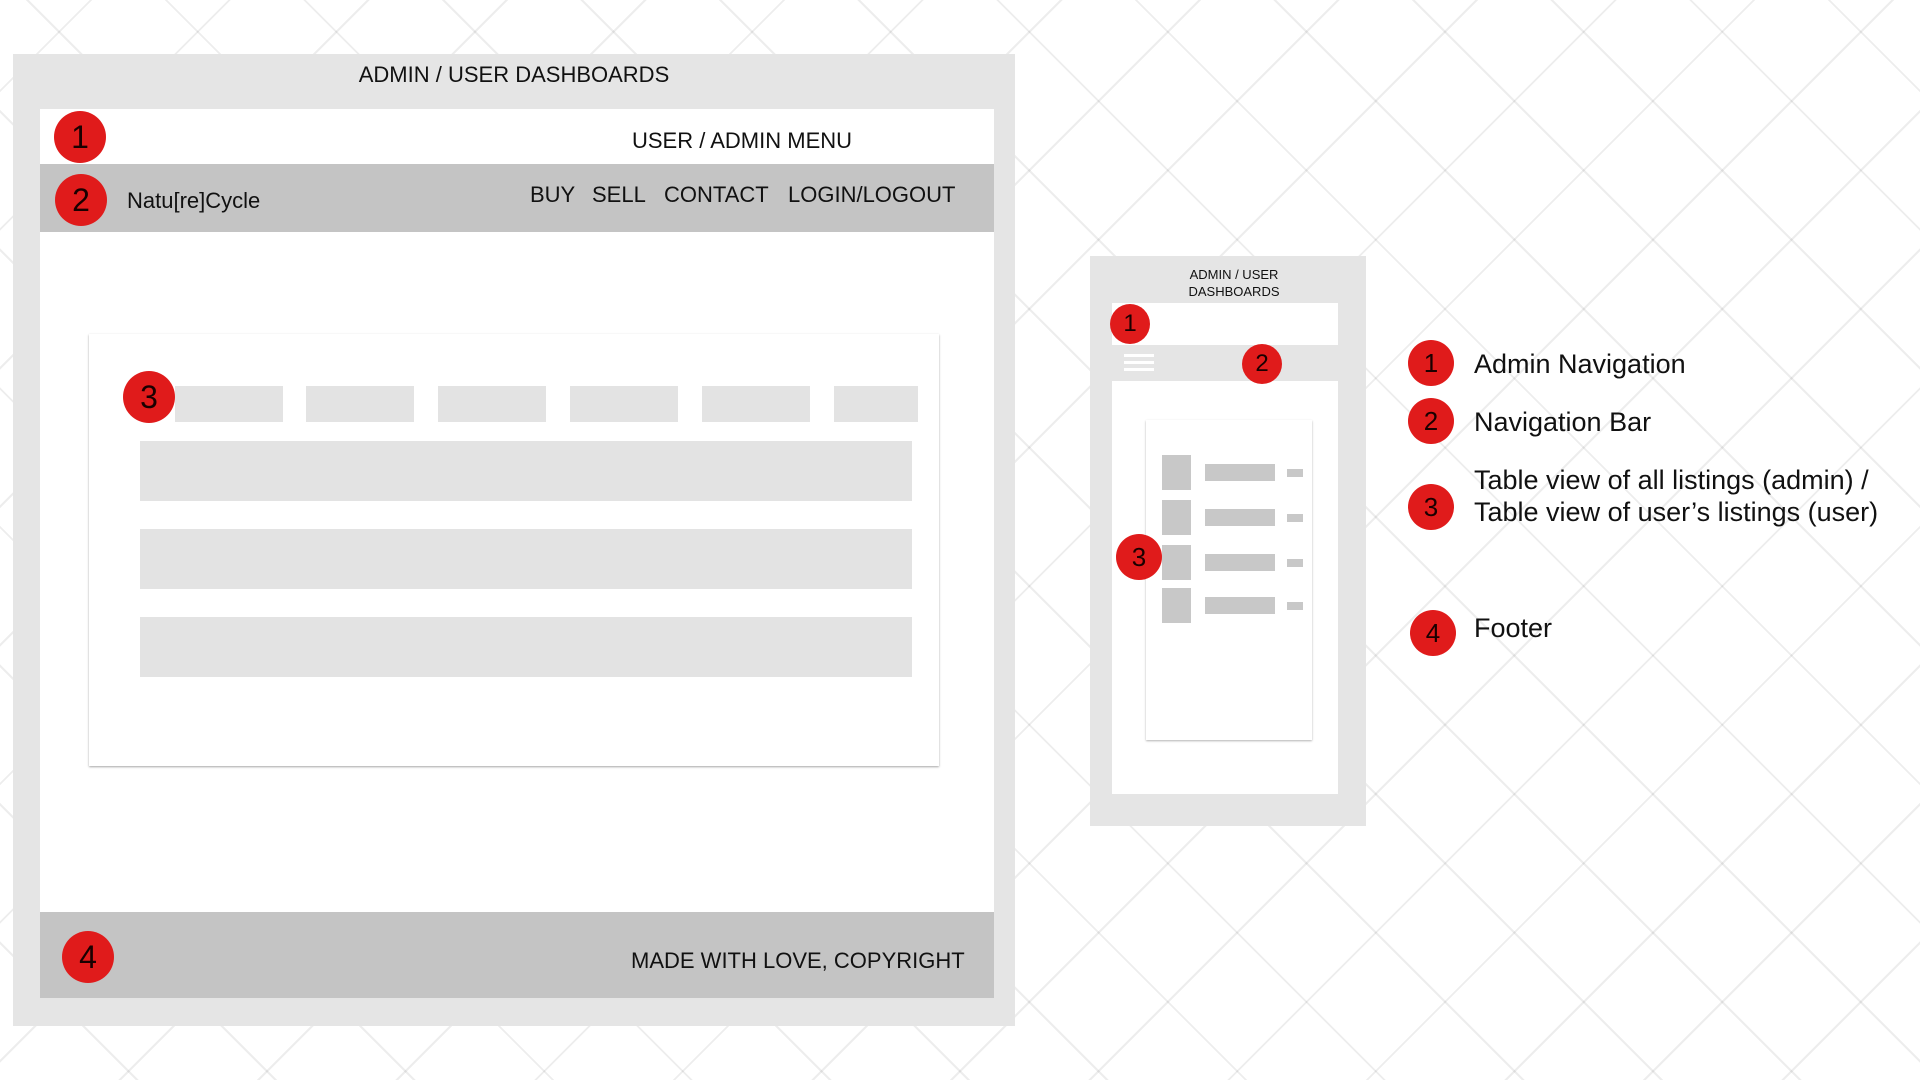 The image size is (1920, 1080). Describe the element at coordinates (619, 195) in the screenshot. I see `nav-link-sell: SELL` at that location.